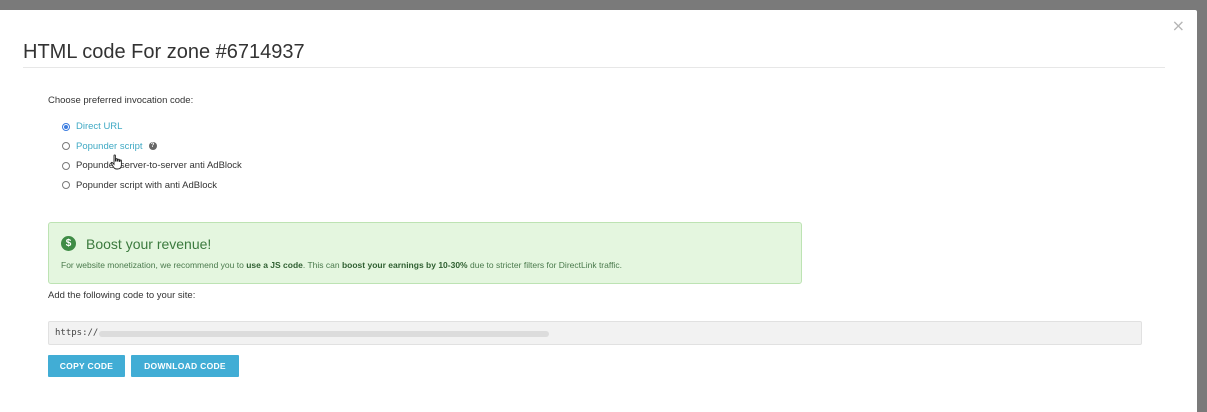 This screenshot has height=412, width=1207. I want to click on help-icon: ?, so click(152, 146).